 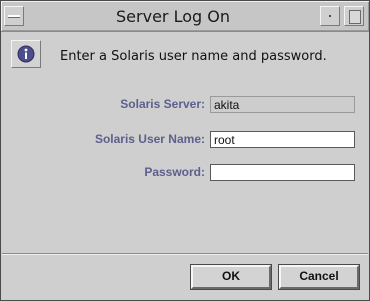 I want to click on info-icon, so click(x=26, y=54).